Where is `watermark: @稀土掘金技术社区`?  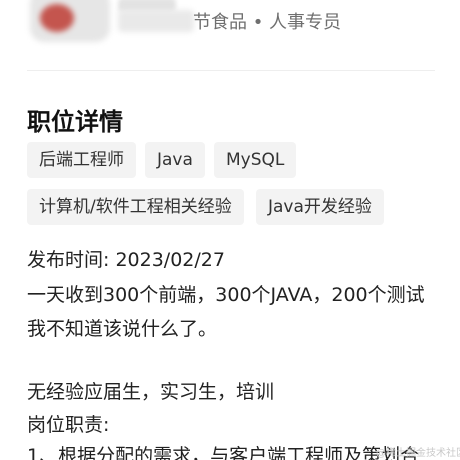
watermark: @稀土掘金技术社区 is located at coordinates (418, 453).